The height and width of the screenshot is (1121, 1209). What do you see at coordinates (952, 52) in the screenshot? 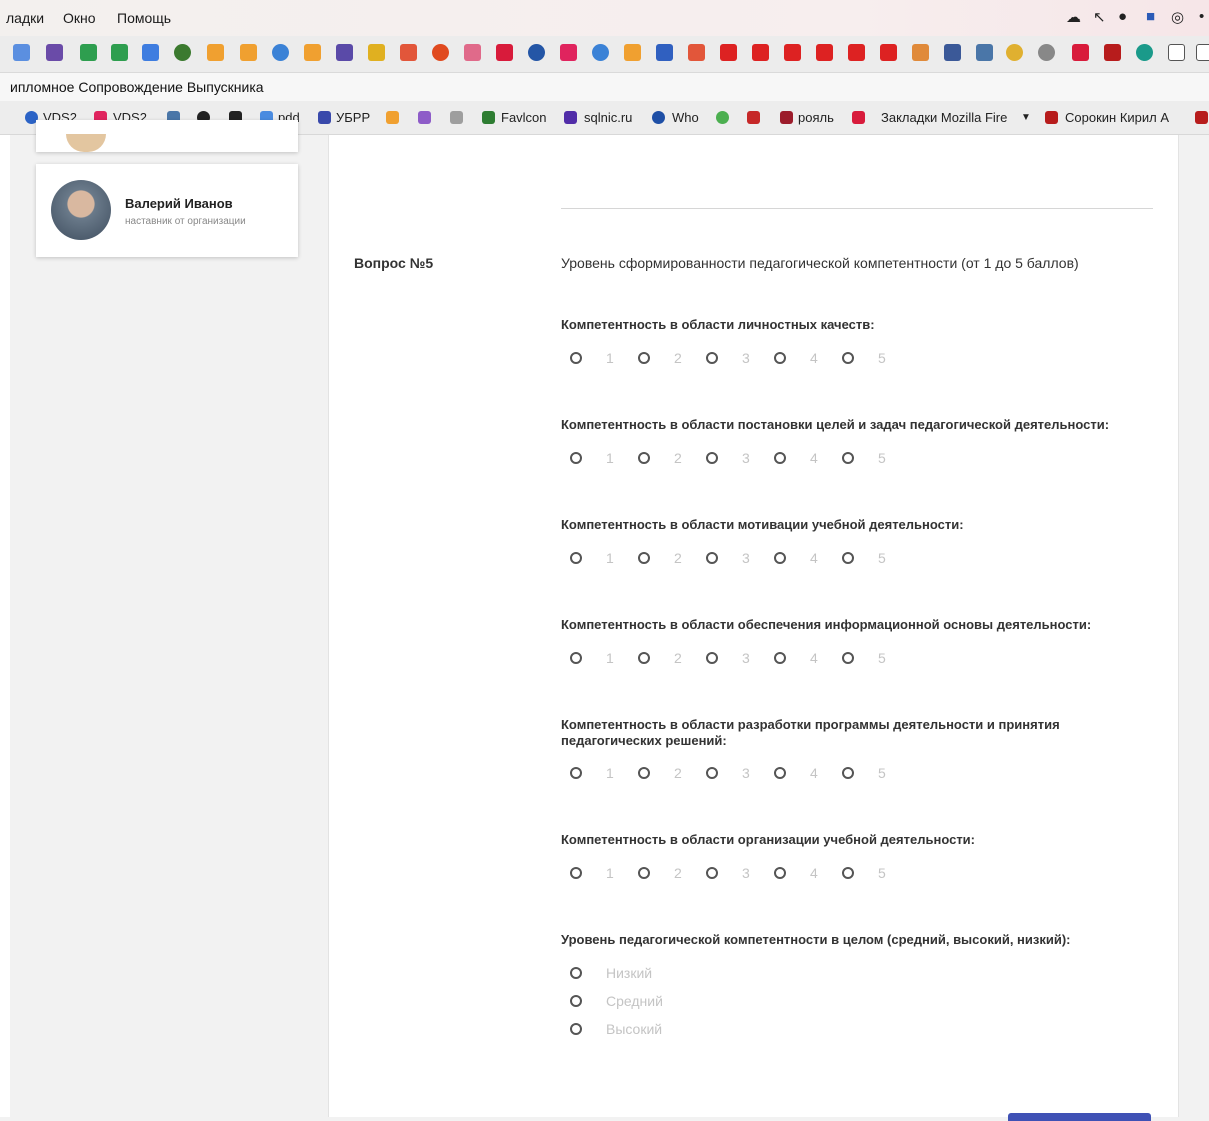
I see `facebook-icon` at bounding box center [952, 52].